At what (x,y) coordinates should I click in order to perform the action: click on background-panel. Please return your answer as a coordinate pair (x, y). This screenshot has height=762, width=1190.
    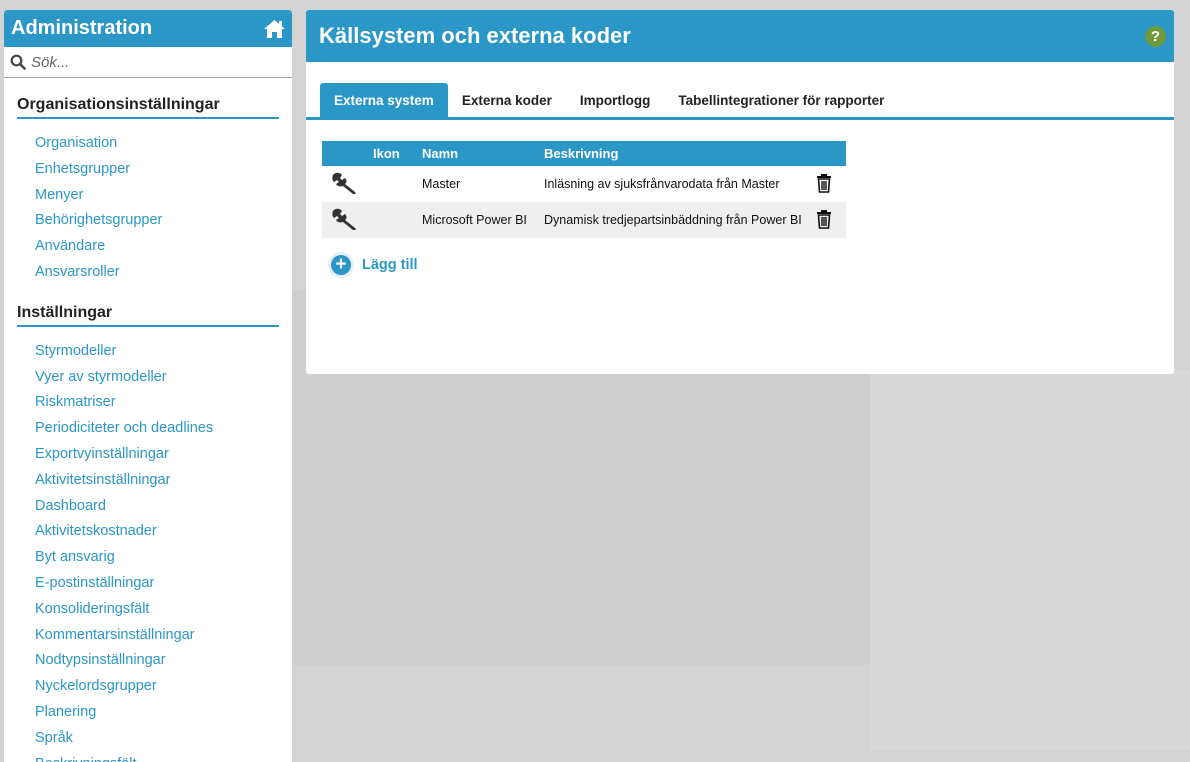
    Looking at the image, I should click on (1030, 560).